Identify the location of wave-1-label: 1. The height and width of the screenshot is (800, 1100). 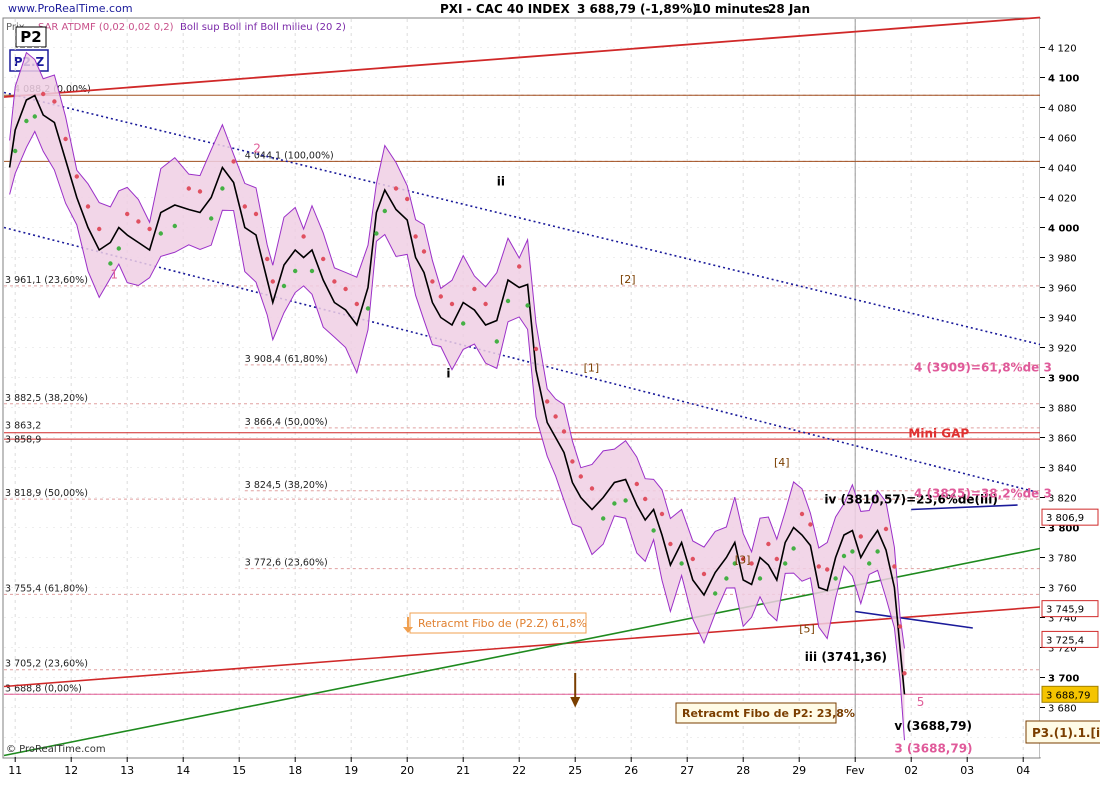
(114, 275).